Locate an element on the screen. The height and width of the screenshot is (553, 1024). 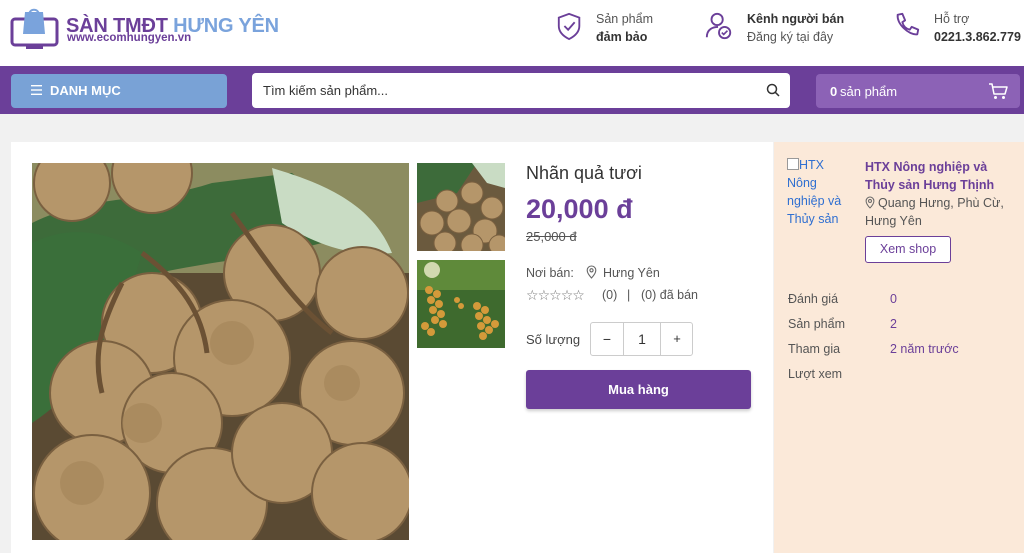
shop-name: HTX Nông nghiệp và Thủy sản Hưng Thịnh is located at coordinates (940, 176).